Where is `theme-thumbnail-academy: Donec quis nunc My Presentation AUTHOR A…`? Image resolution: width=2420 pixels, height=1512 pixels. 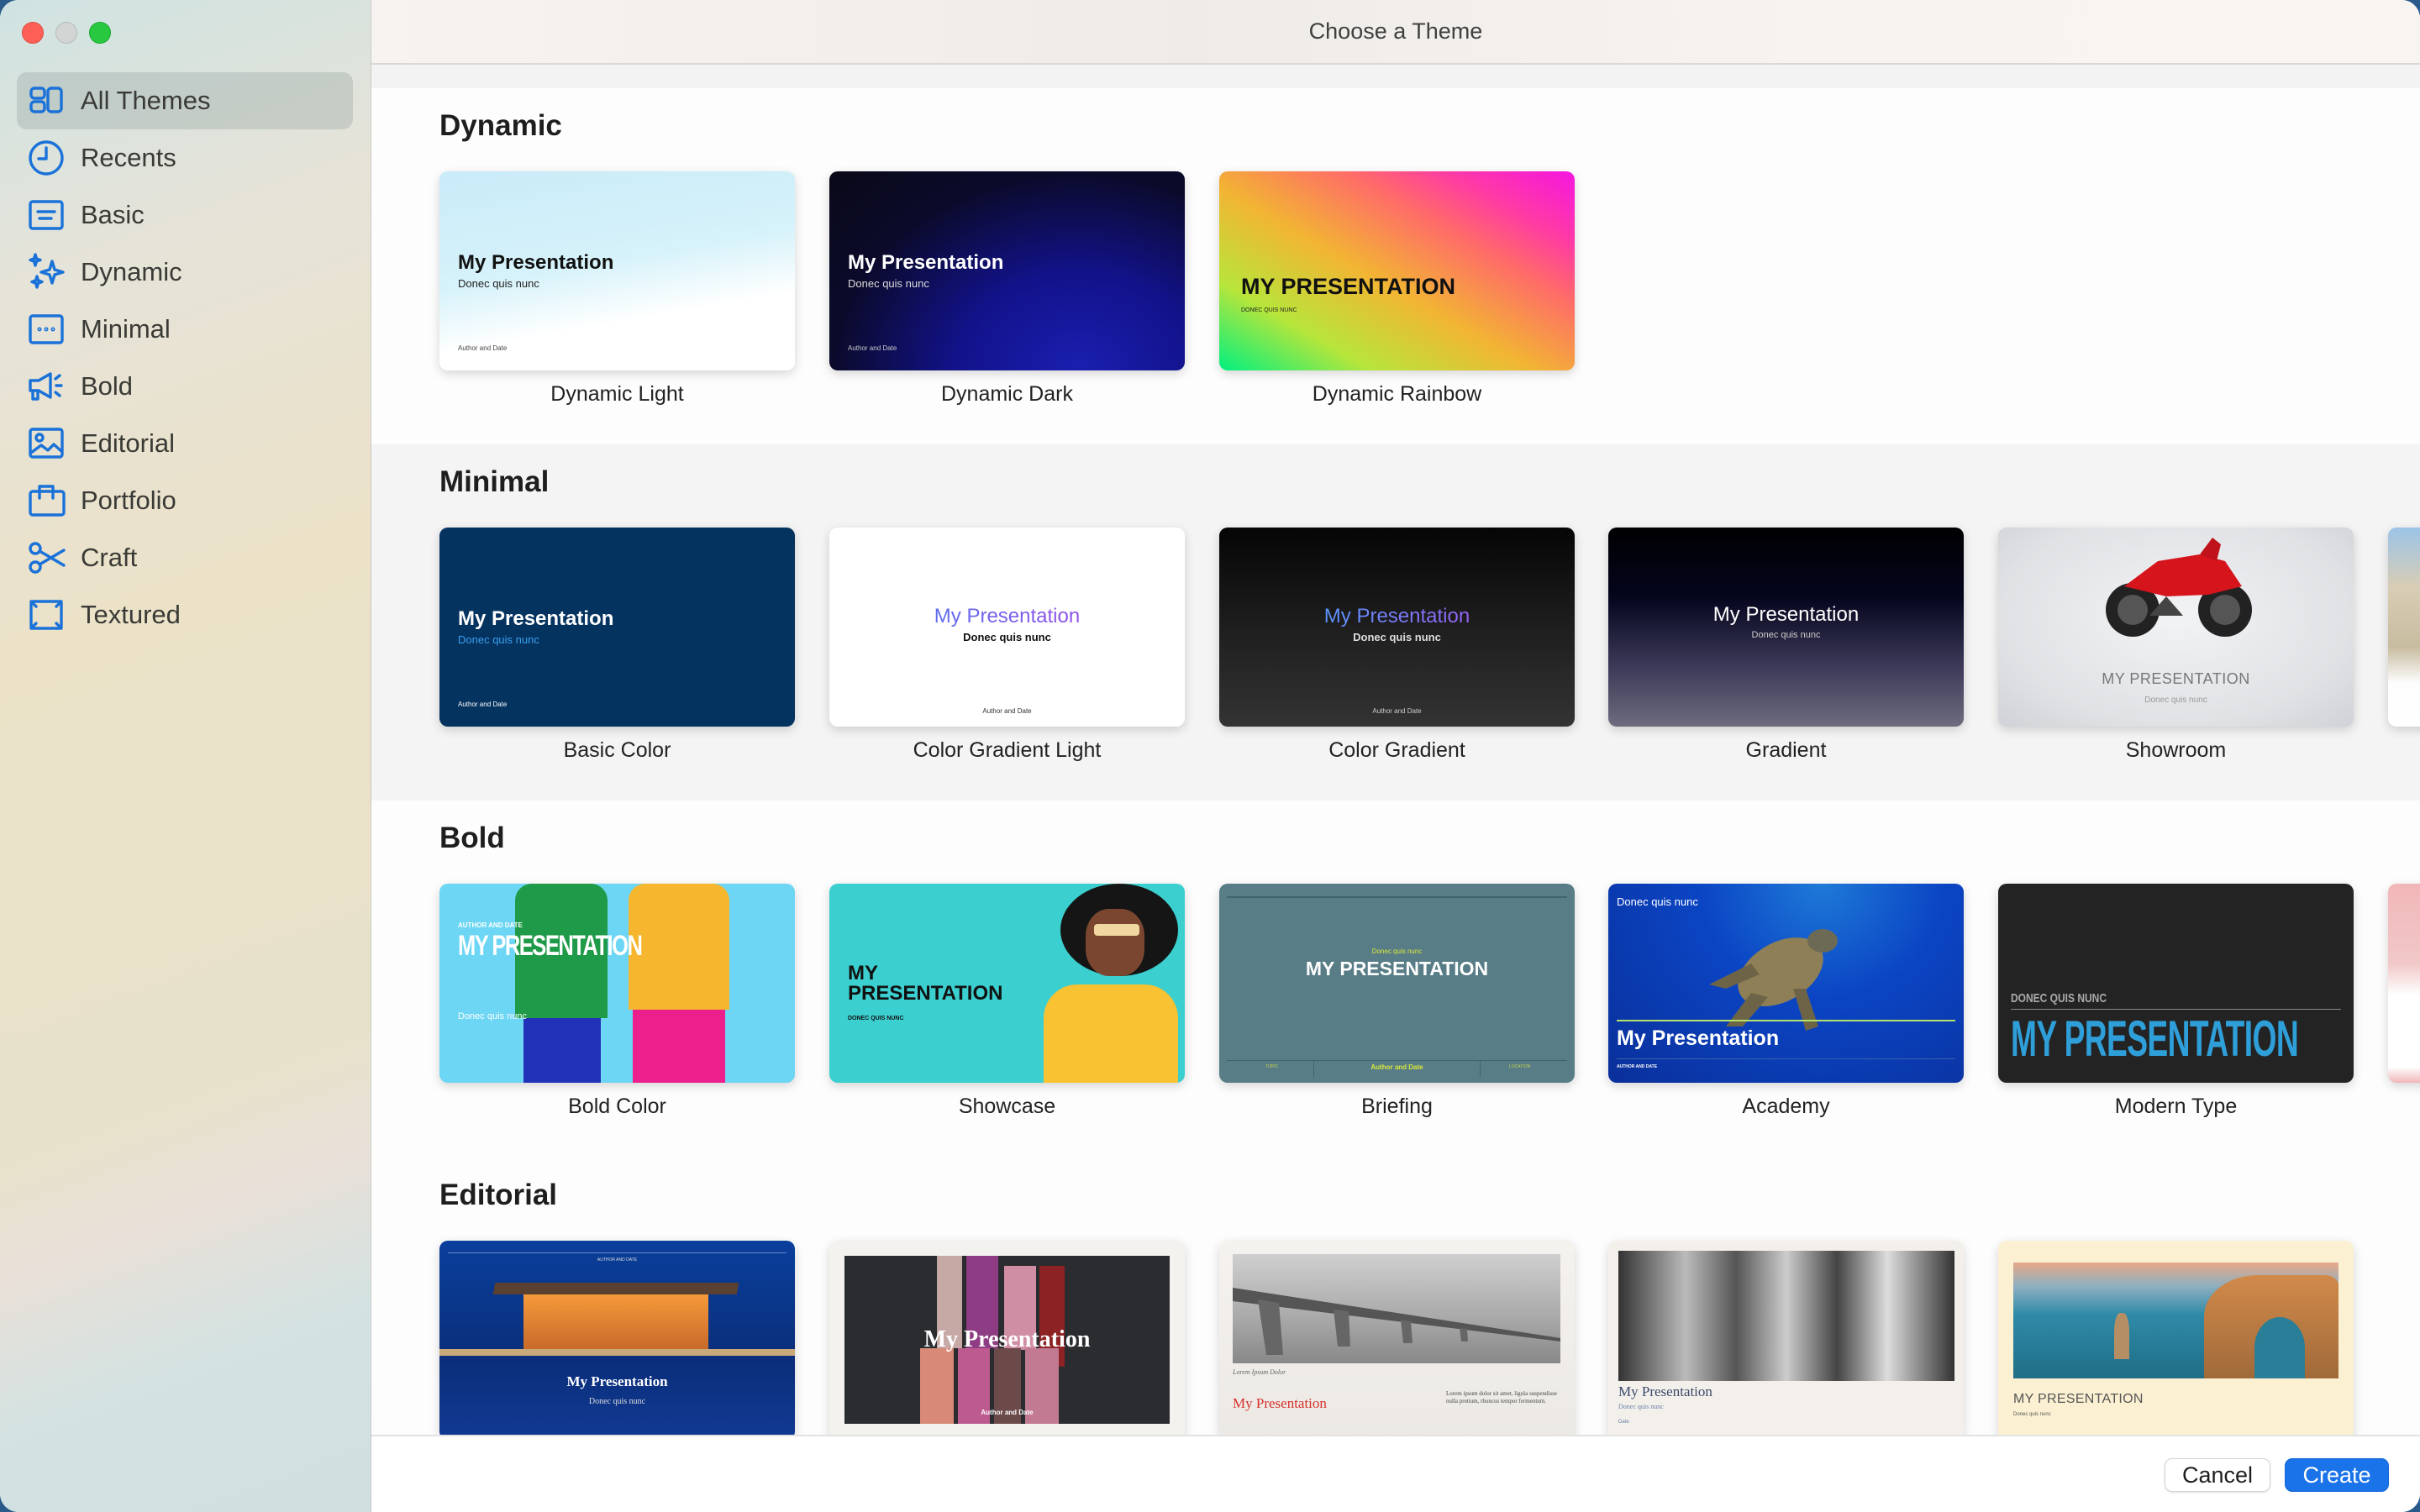
theme-thumbnail-academy: Donec quis nunc My Presentation AUTHOR A… is located at coordinates (1786, 983).